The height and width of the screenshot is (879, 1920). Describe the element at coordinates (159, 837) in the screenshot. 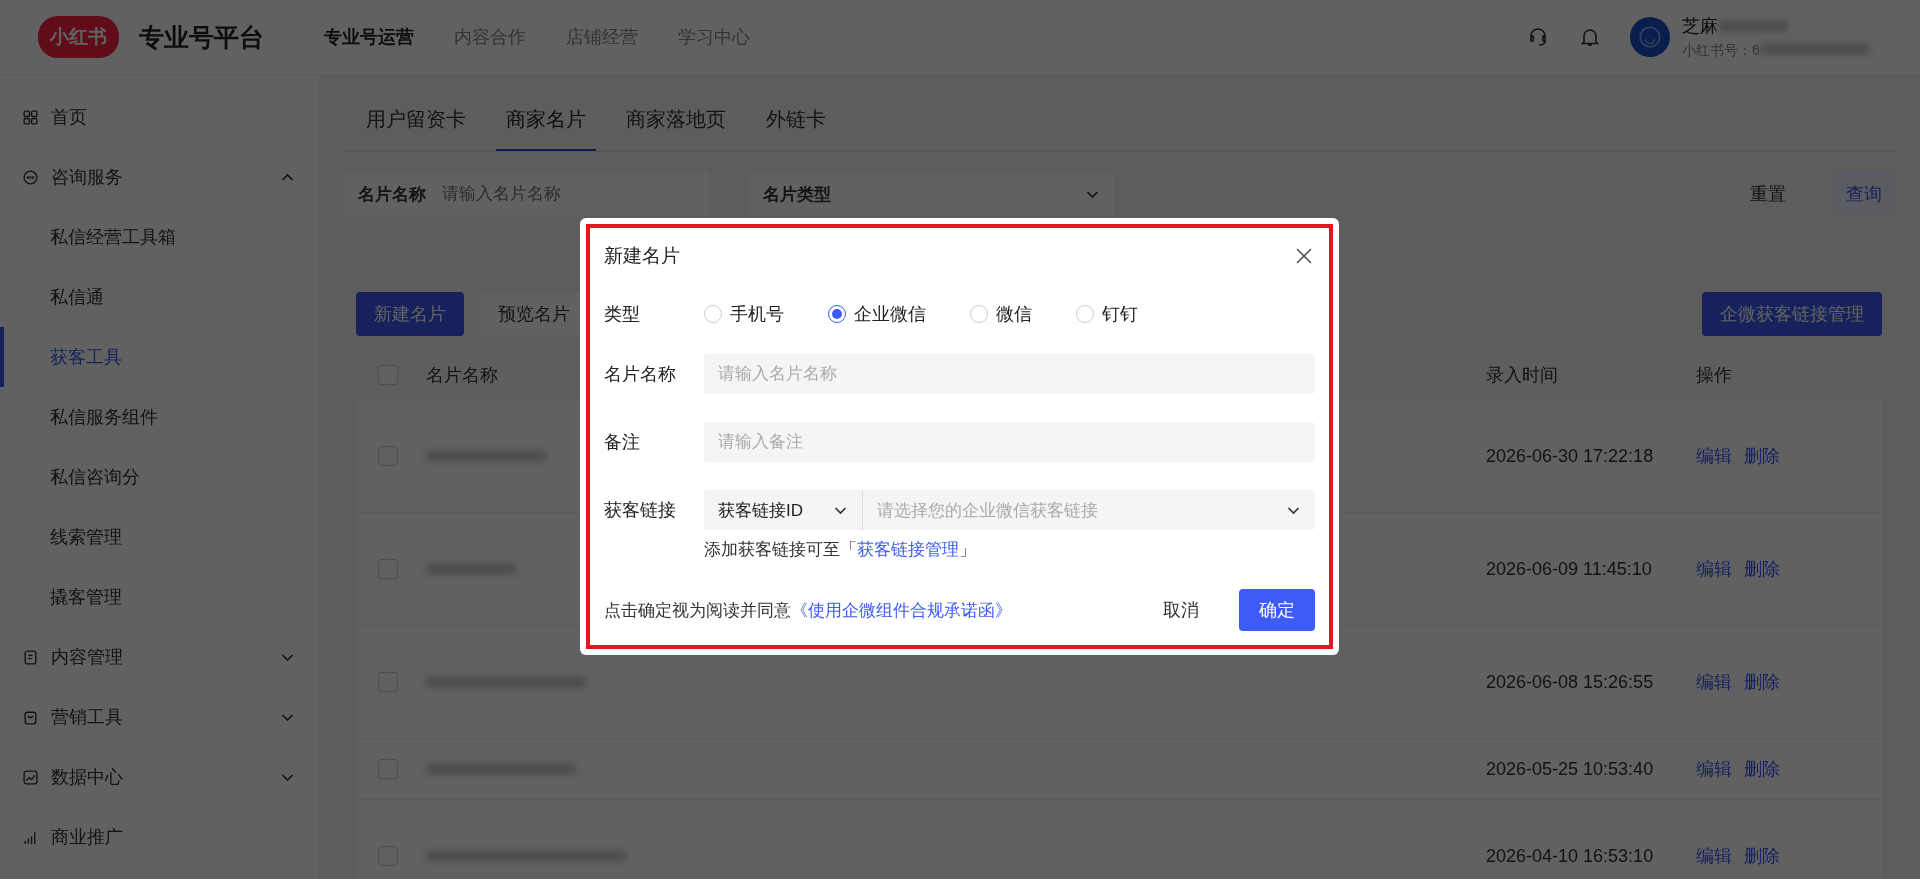

I see `sidebar-item: 商业推广` at that location.